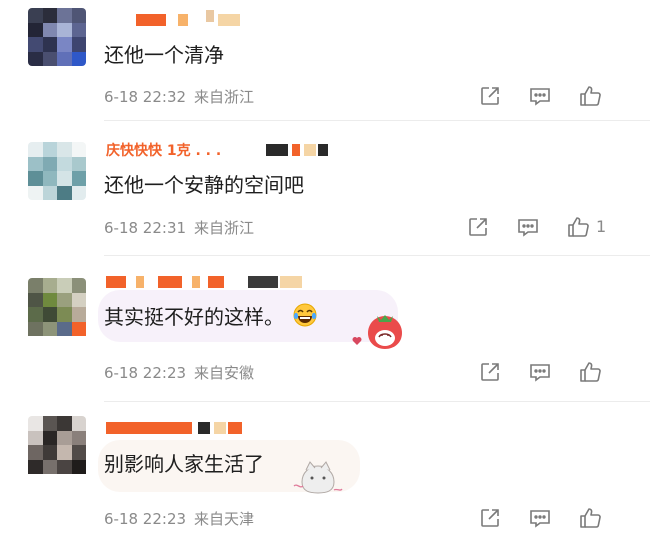  Describe the element at coordinates (164, 151) in the screenshot. I see `username-text: 庆快快快 1克 . . .` at that location.